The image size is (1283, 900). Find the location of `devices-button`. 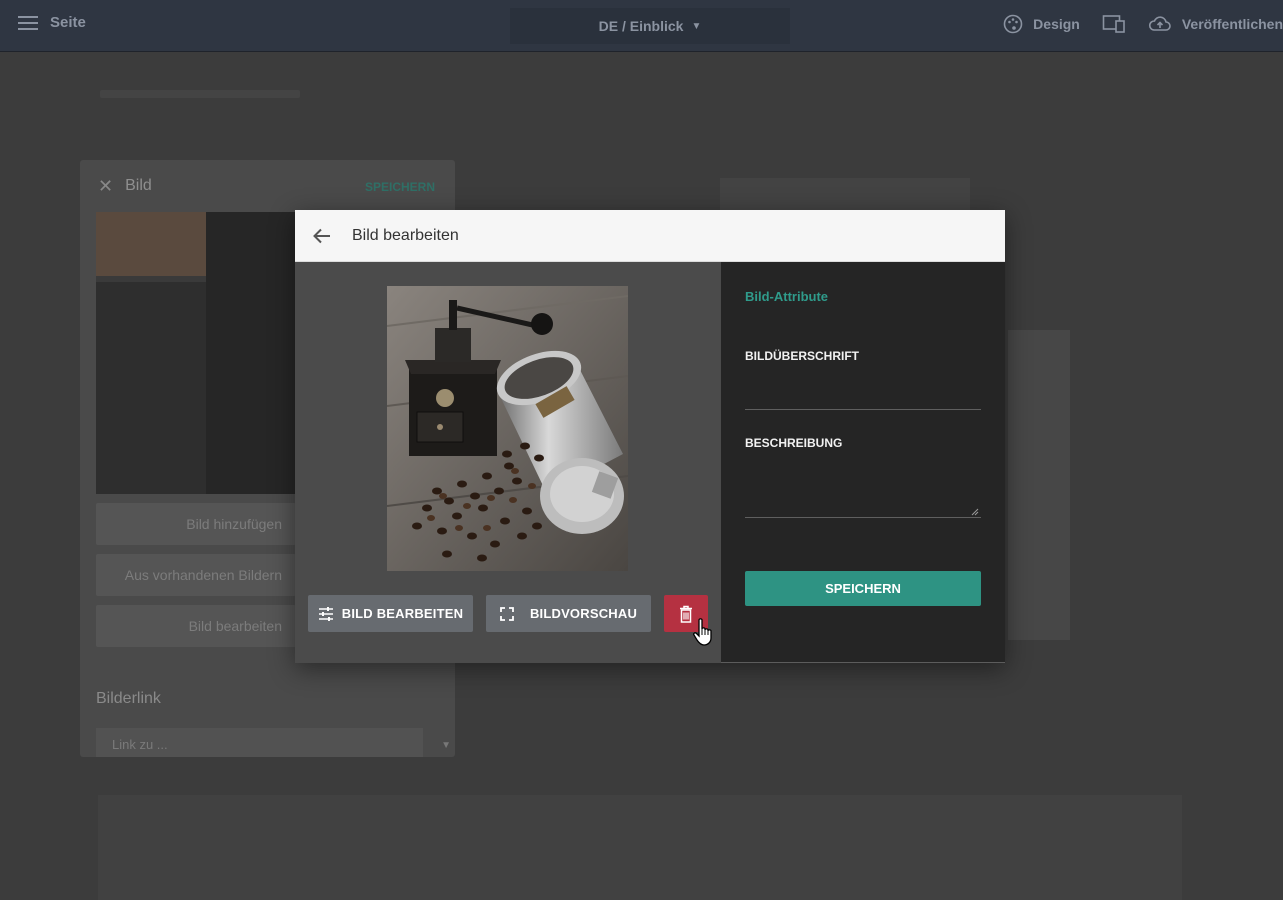

devices-button is located at coordinates (1114, 24).